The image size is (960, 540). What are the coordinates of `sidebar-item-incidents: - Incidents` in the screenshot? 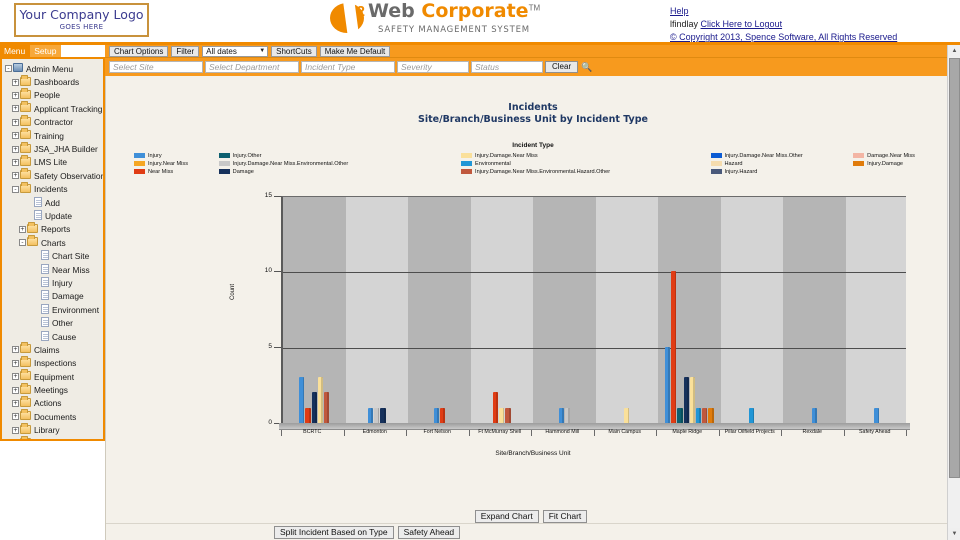 It's located at (52, 188).